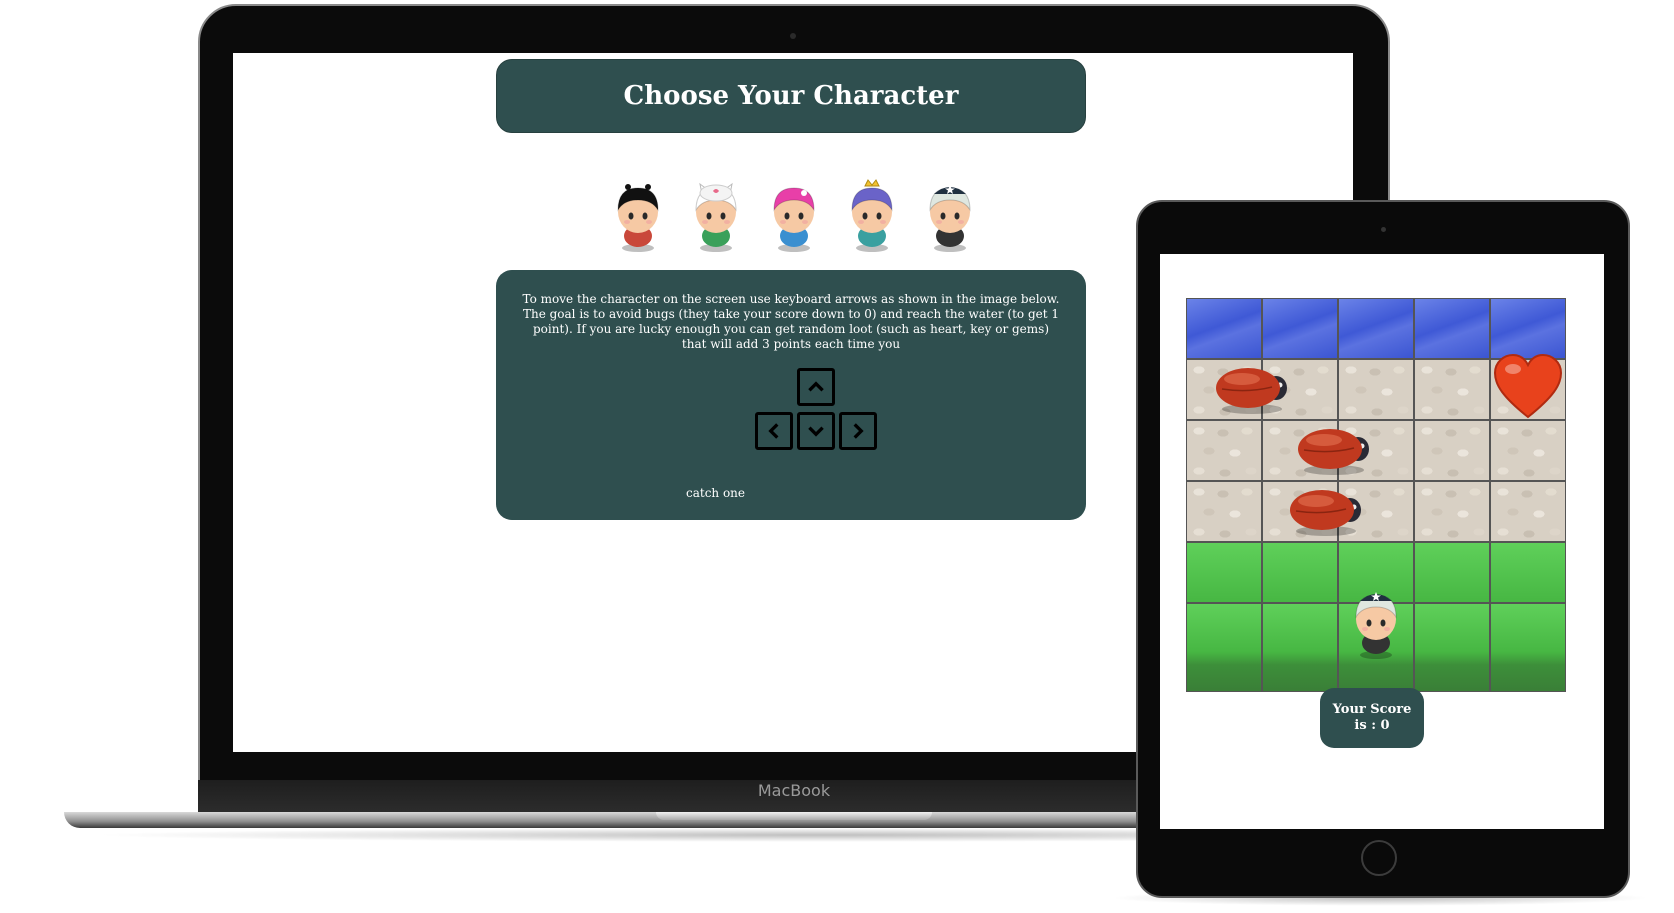 The image size is (1674, 913). I want to click on cat-girl-character-icon, so click(716, 215).